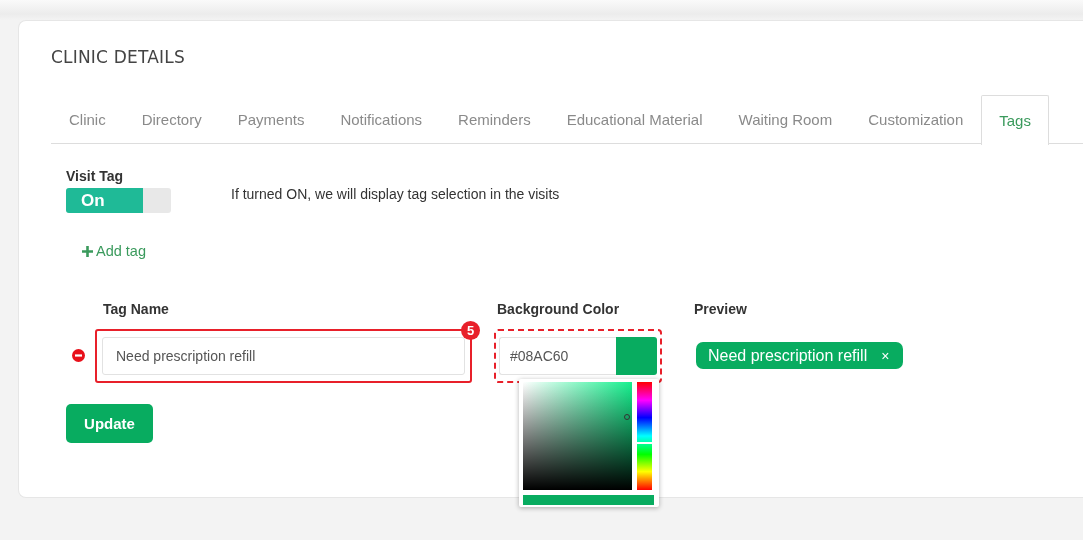 The width and height of the screenshot is (1083, 540). What do you see at coordinates (381, 119) in the screenshot?
I see `tab: Notifications` at bounding box center [381, 119].